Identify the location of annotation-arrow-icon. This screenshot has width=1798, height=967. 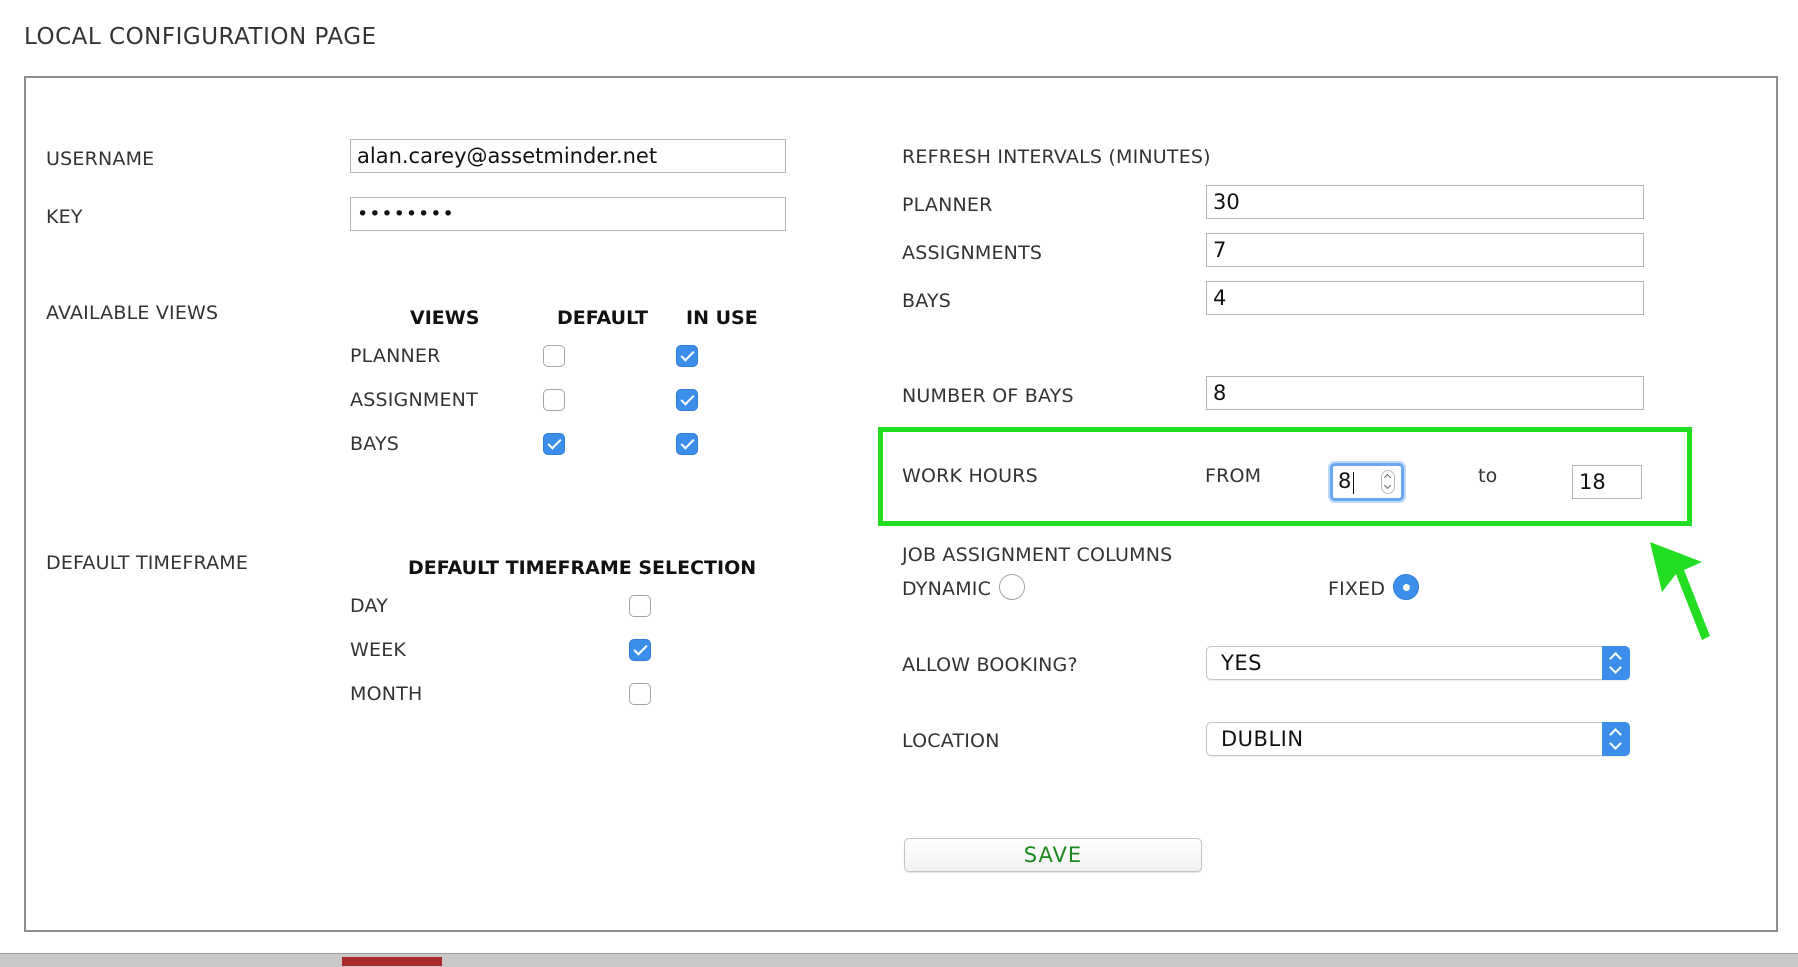
(1680, 591).